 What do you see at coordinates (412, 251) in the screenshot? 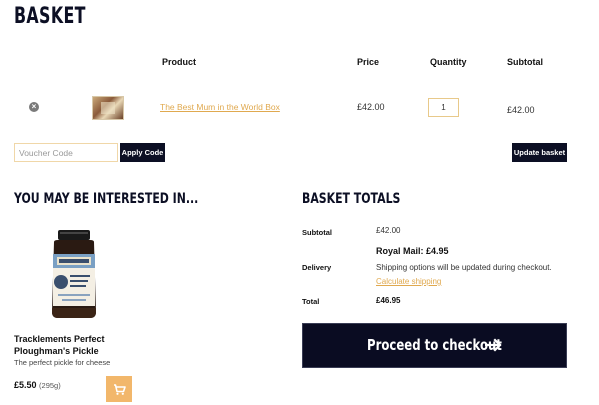
I see `shipping-method: Royal Mail: £4.95` at bounding box center [412, 251].